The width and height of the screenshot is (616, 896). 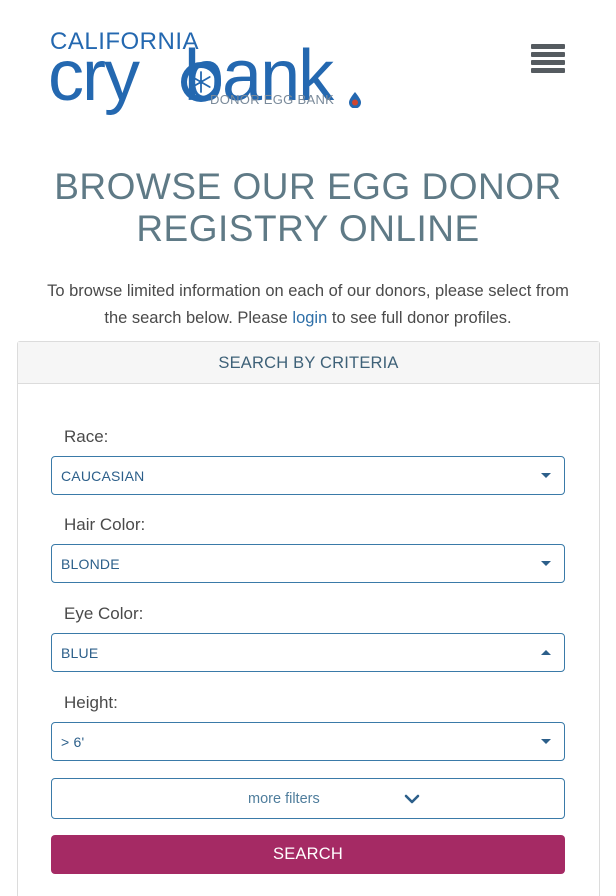 What do you see at coordinates (104, 613) in the screenshot?
I see `eye-color-label: Eye Color:` at bounding box center [104, 613].